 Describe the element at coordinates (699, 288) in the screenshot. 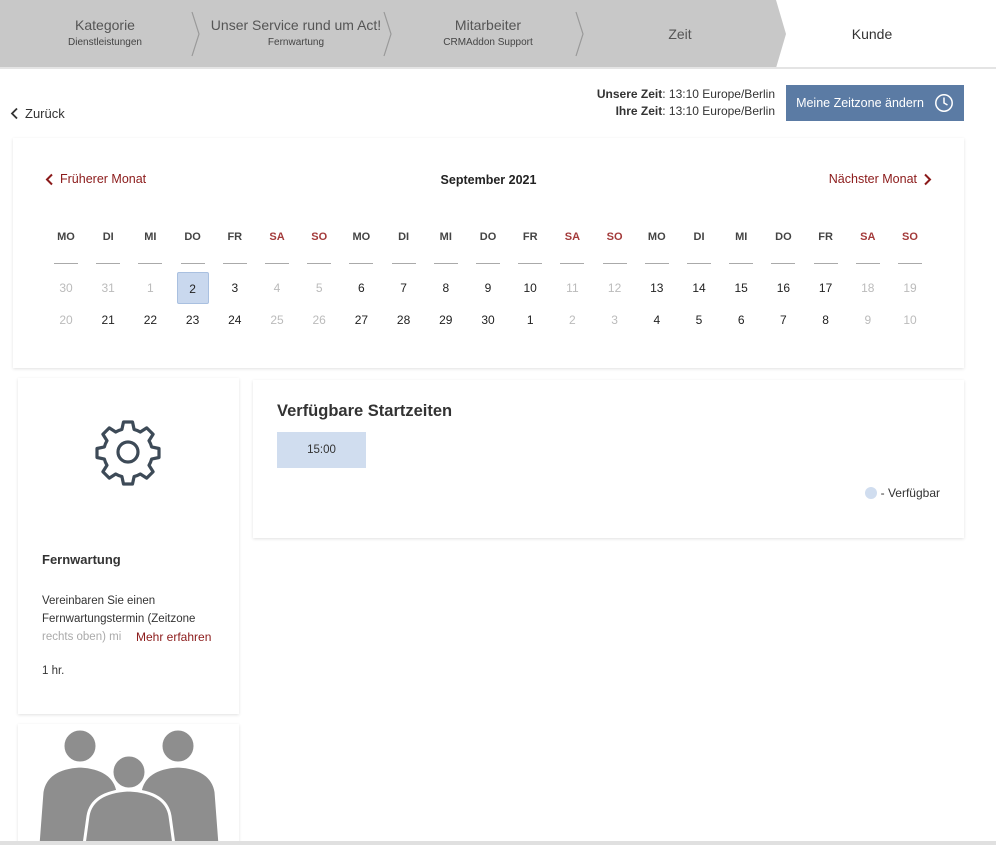

I see `calendar-day: 14` at that location.